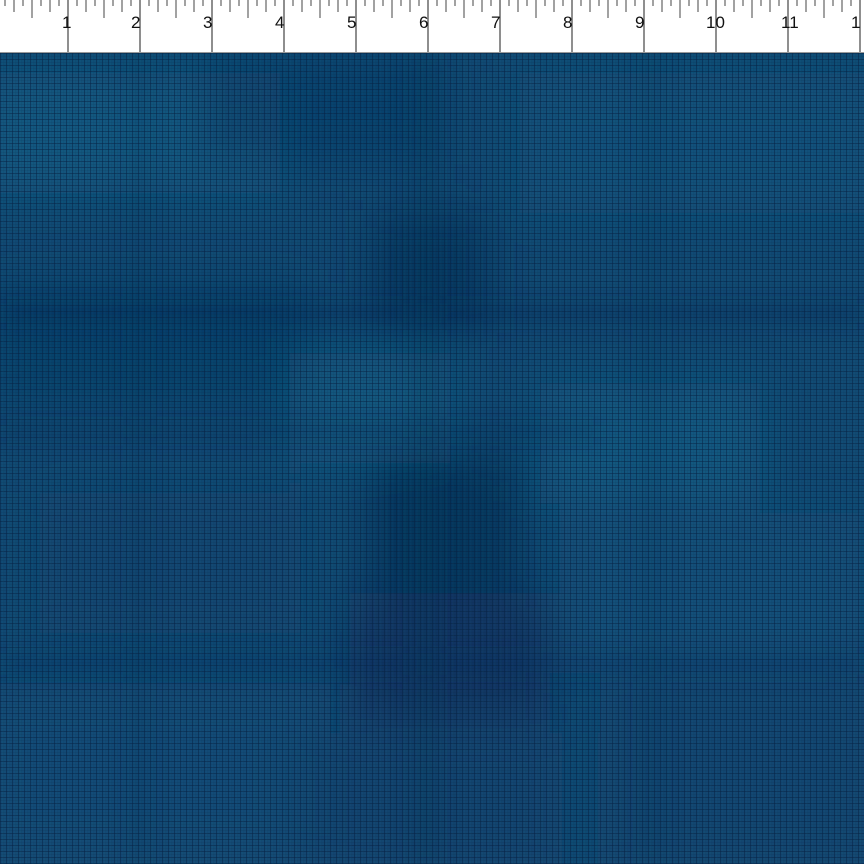 The height and width of the screenshot is (864, 864). What do you see at coordinates (424, 22) in the screenshot?
I see `ruler-label-6: 6` at bounding box center [424, 22].